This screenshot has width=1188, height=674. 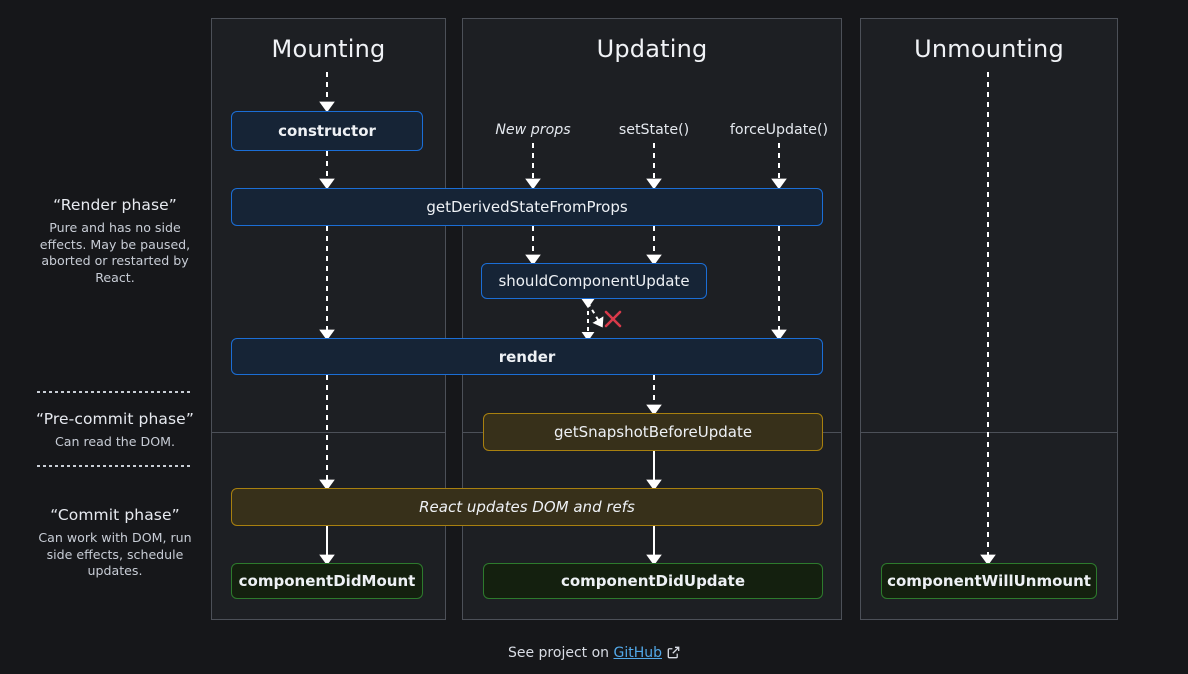 I want to click on node-get-derived-state-from-props: getDerivedStateFromProps, so click(x=527, y=207).